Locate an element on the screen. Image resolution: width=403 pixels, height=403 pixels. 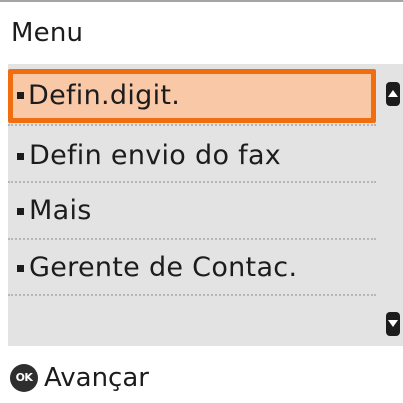
ok-button-icon: OK is located at coordinates (24, 378).